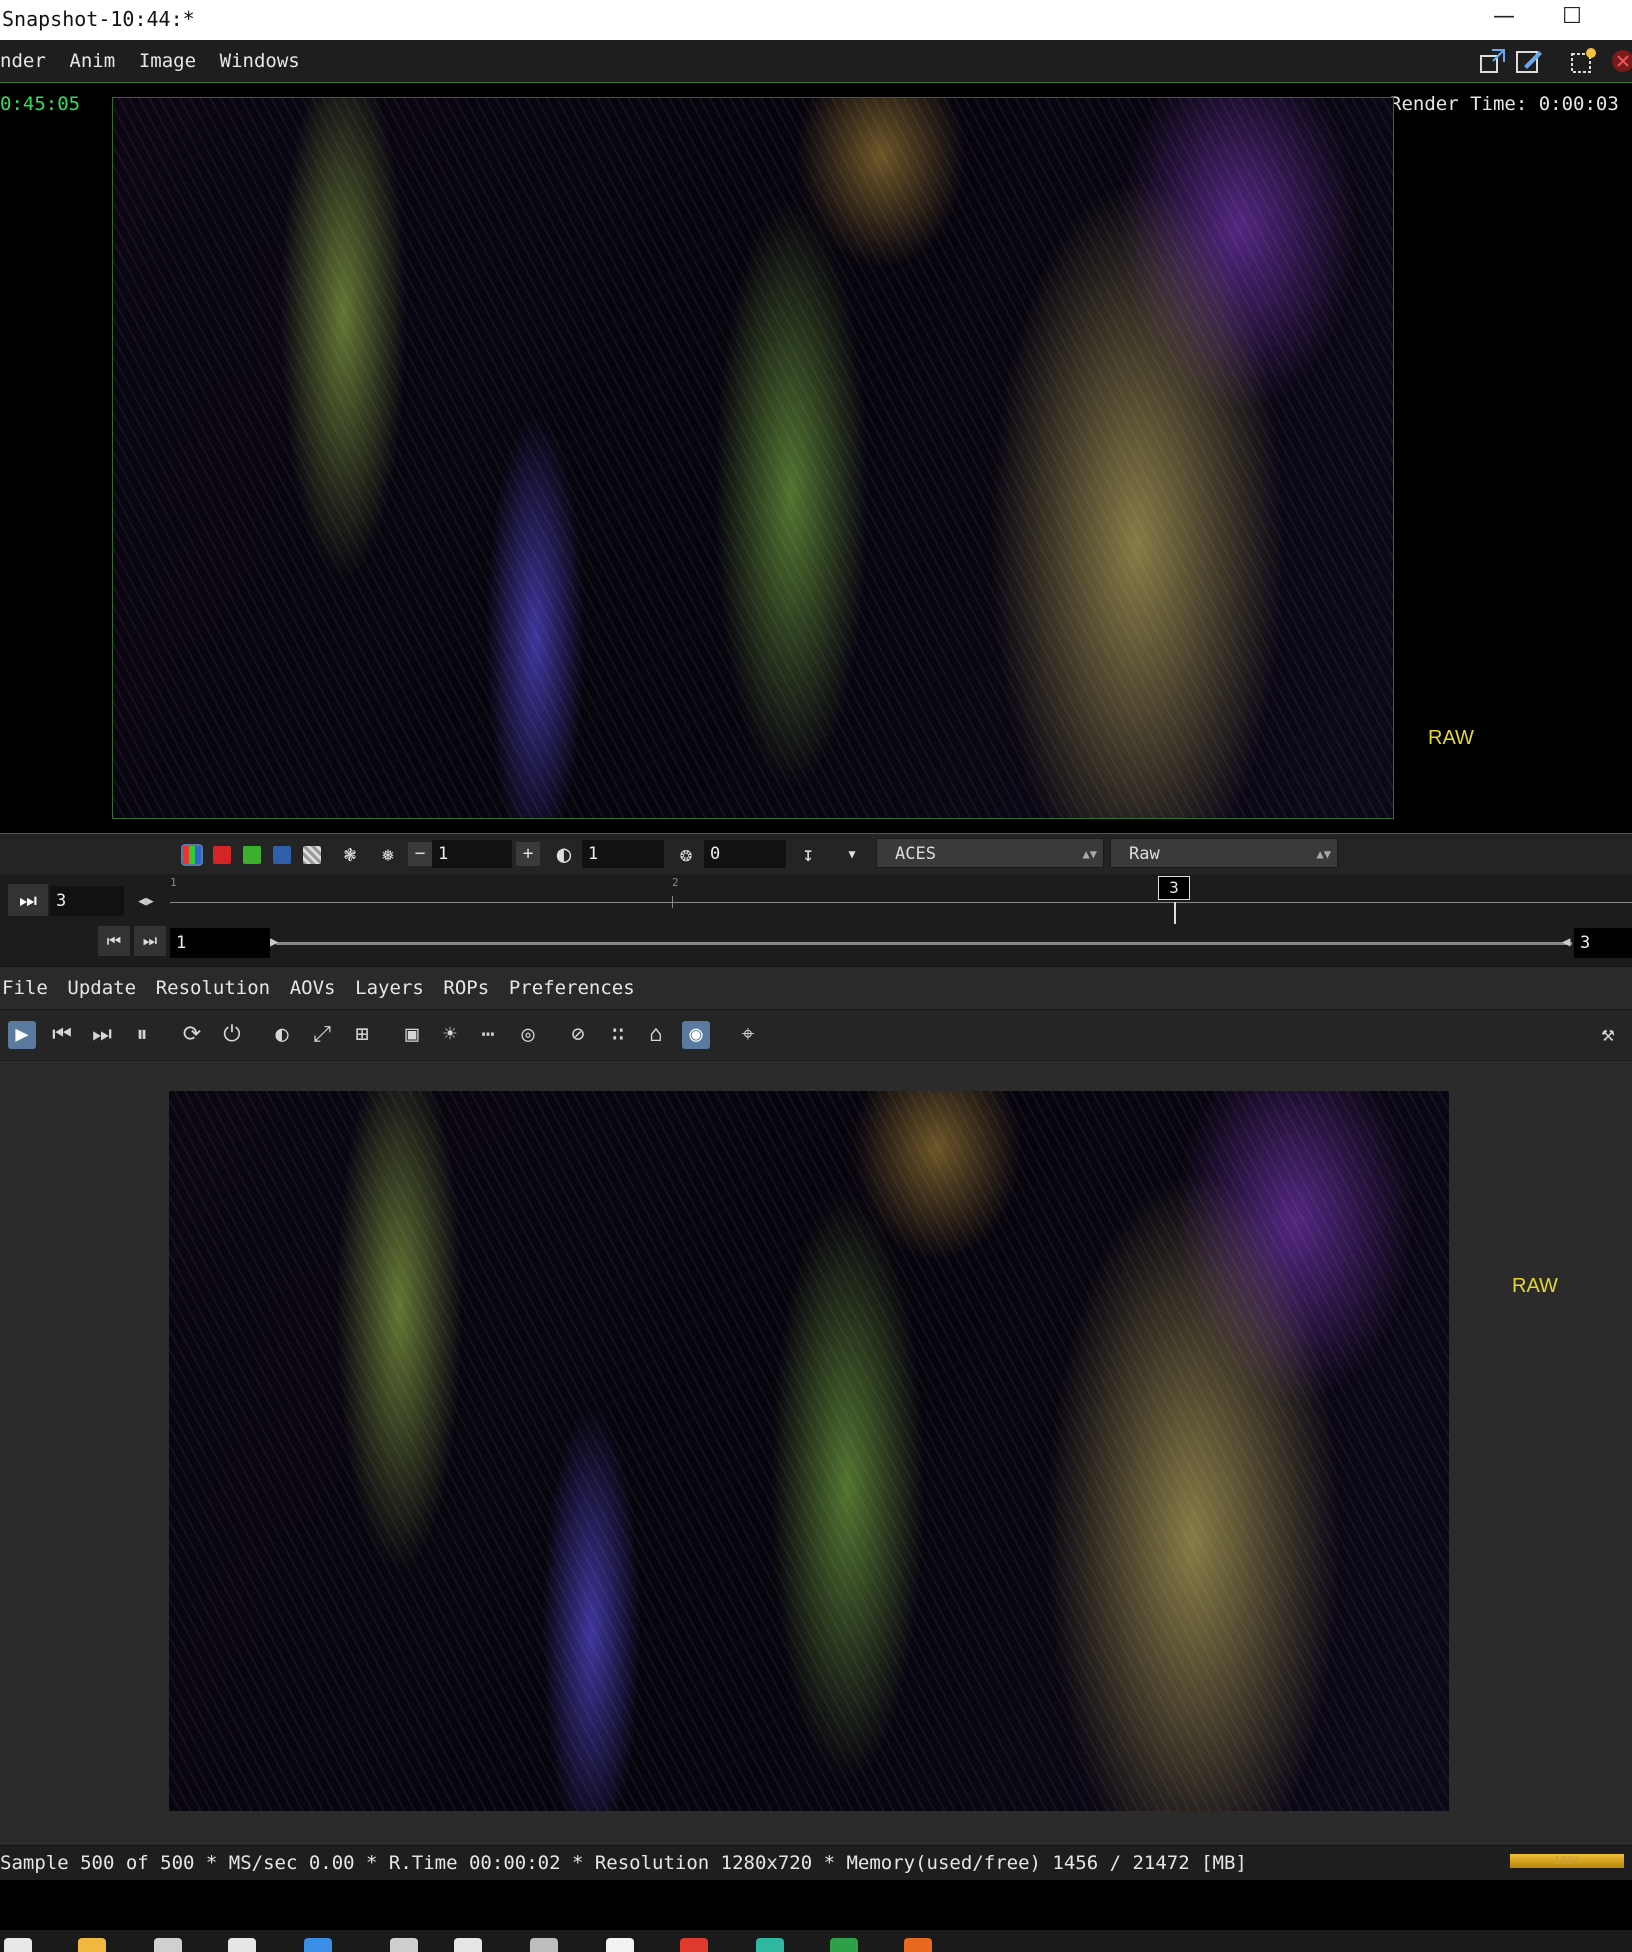 The height and width of the screenshot is (1952, 1632). Describe the element at coordinates (260, 61) in the screenshot. I see `menu-windows: Windows` at that location.